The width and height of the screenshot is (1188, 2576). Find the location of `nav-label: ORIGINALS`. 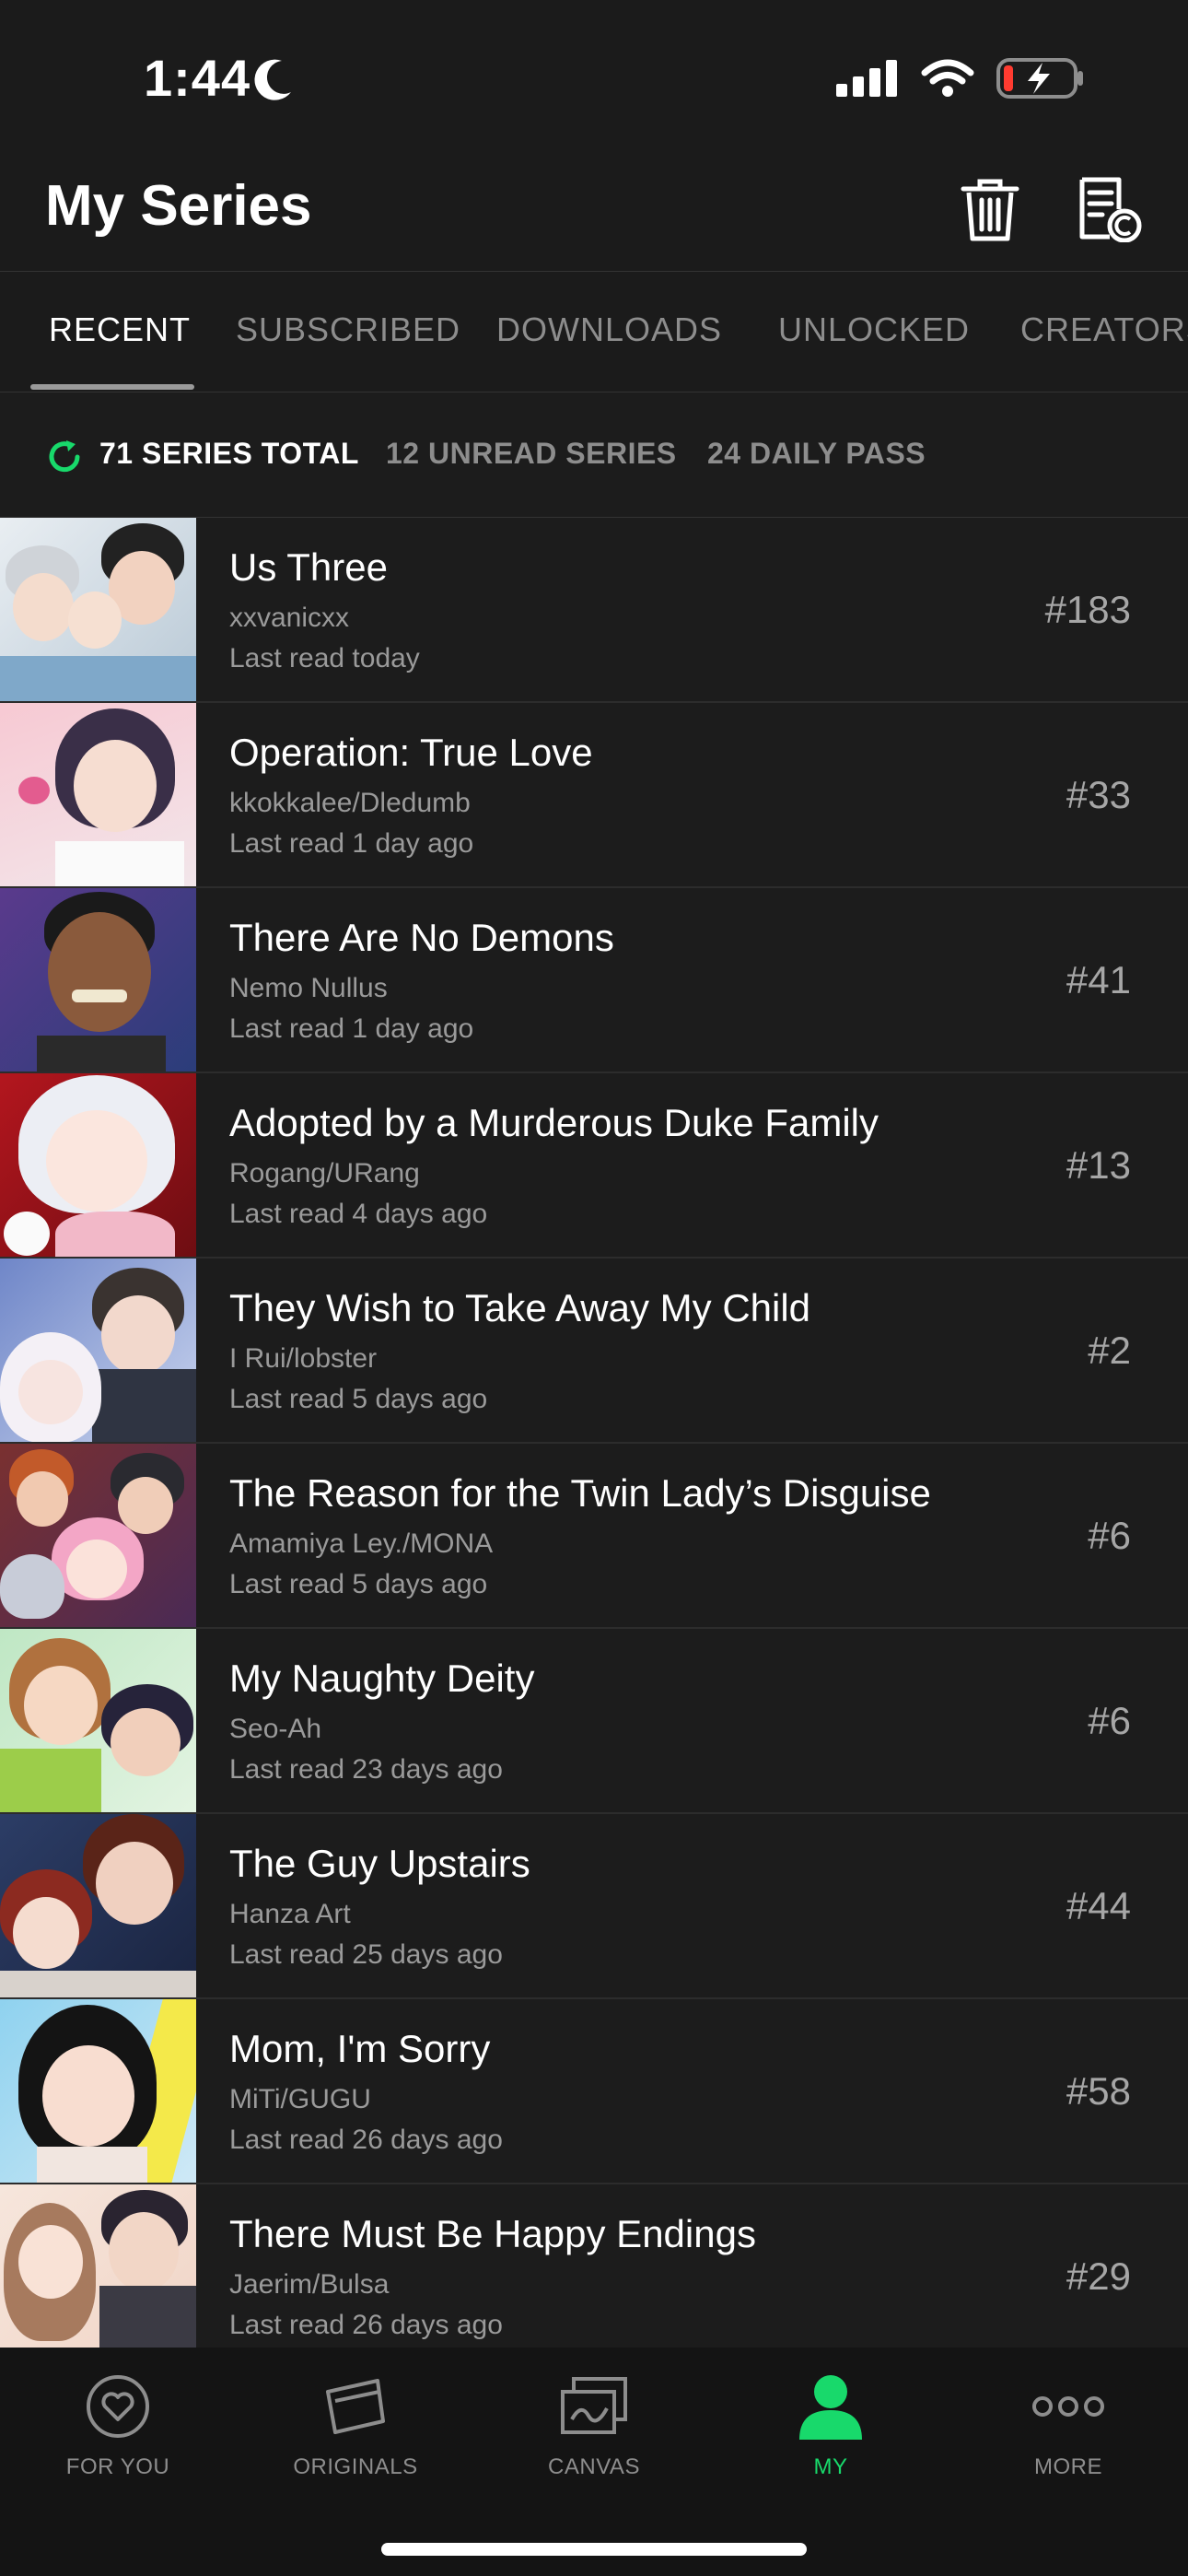

nav-label: ORIGINALS is located at coordinates (355, 2466).